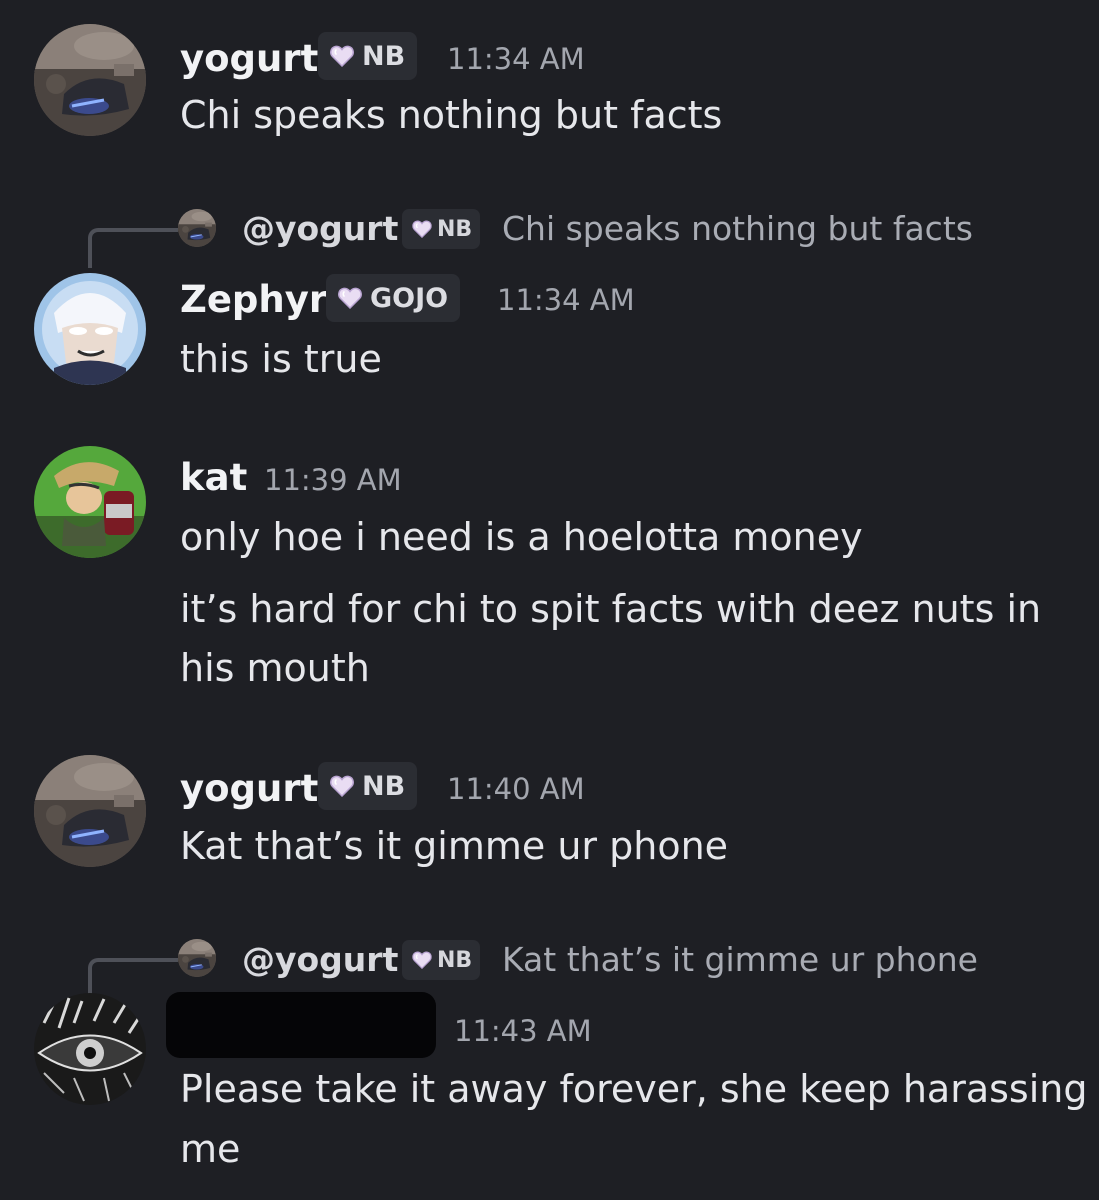 The width and height of the screenshot is (1099, 1200). What do you see at coordinates (454, 846) in the screenshot?
I see `message-text: Kat that’s it gimme ur phone` at bounding box center [454, 846].